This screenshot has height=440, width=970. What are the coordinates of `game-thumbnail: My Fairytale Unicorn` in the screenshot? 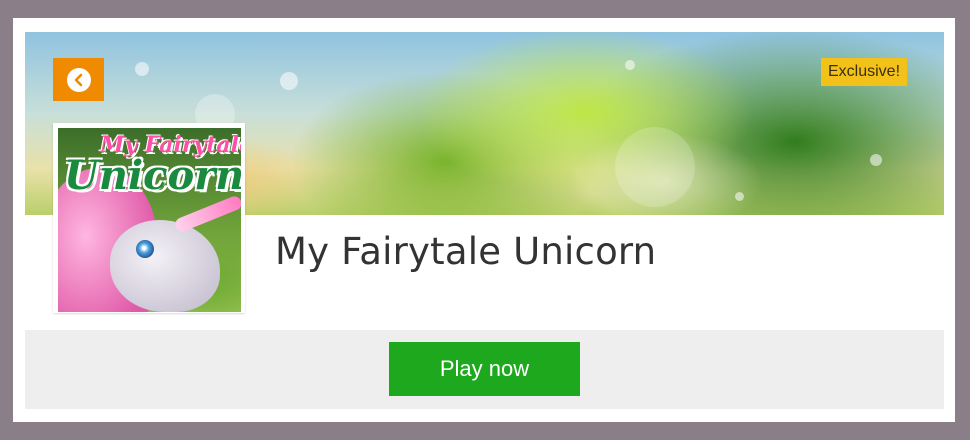 It's located at (149, 218).